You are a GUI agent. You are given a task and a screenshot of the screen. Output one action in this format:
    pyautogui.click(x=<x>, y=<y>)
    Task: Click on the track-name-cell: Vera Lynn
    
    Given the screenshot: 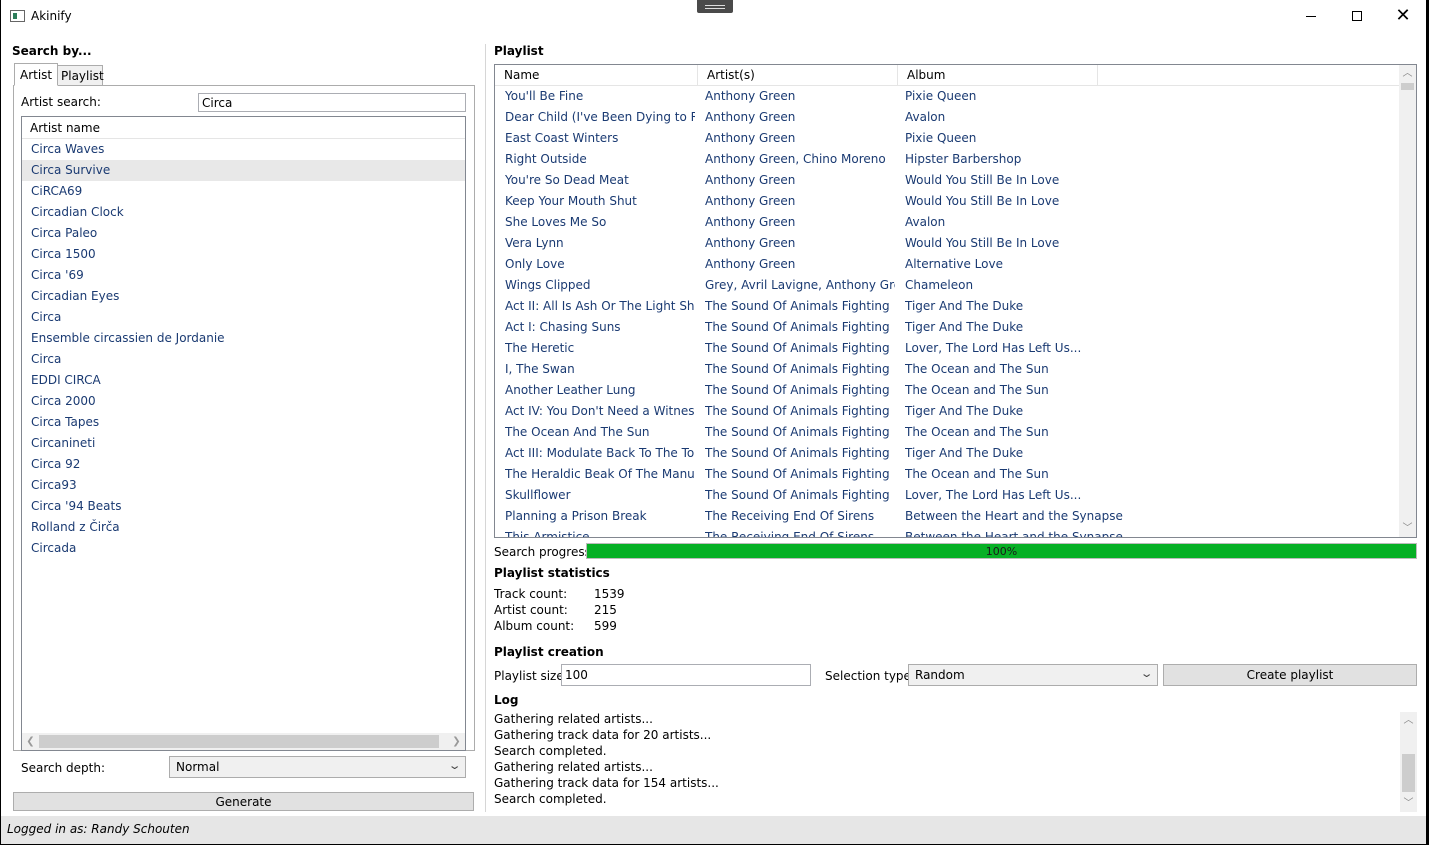 What is the action you would take?
    pyautogui.click(x=534, y=243)
    